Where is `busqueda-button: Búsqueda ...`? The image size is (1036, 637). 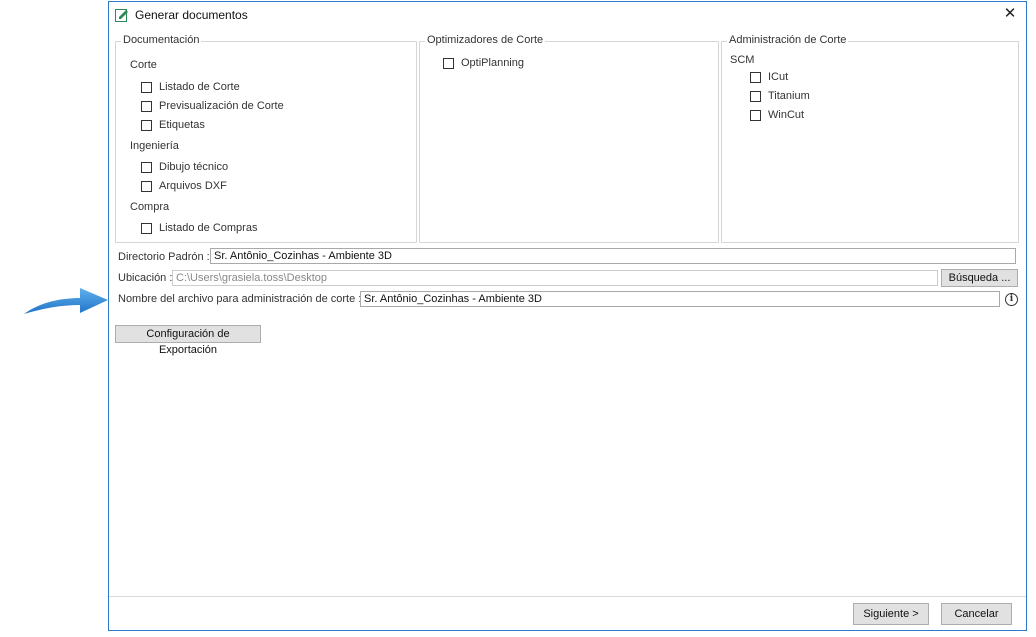
busqueda-button: Búsqueda ... is located at coordinates (979, 278).